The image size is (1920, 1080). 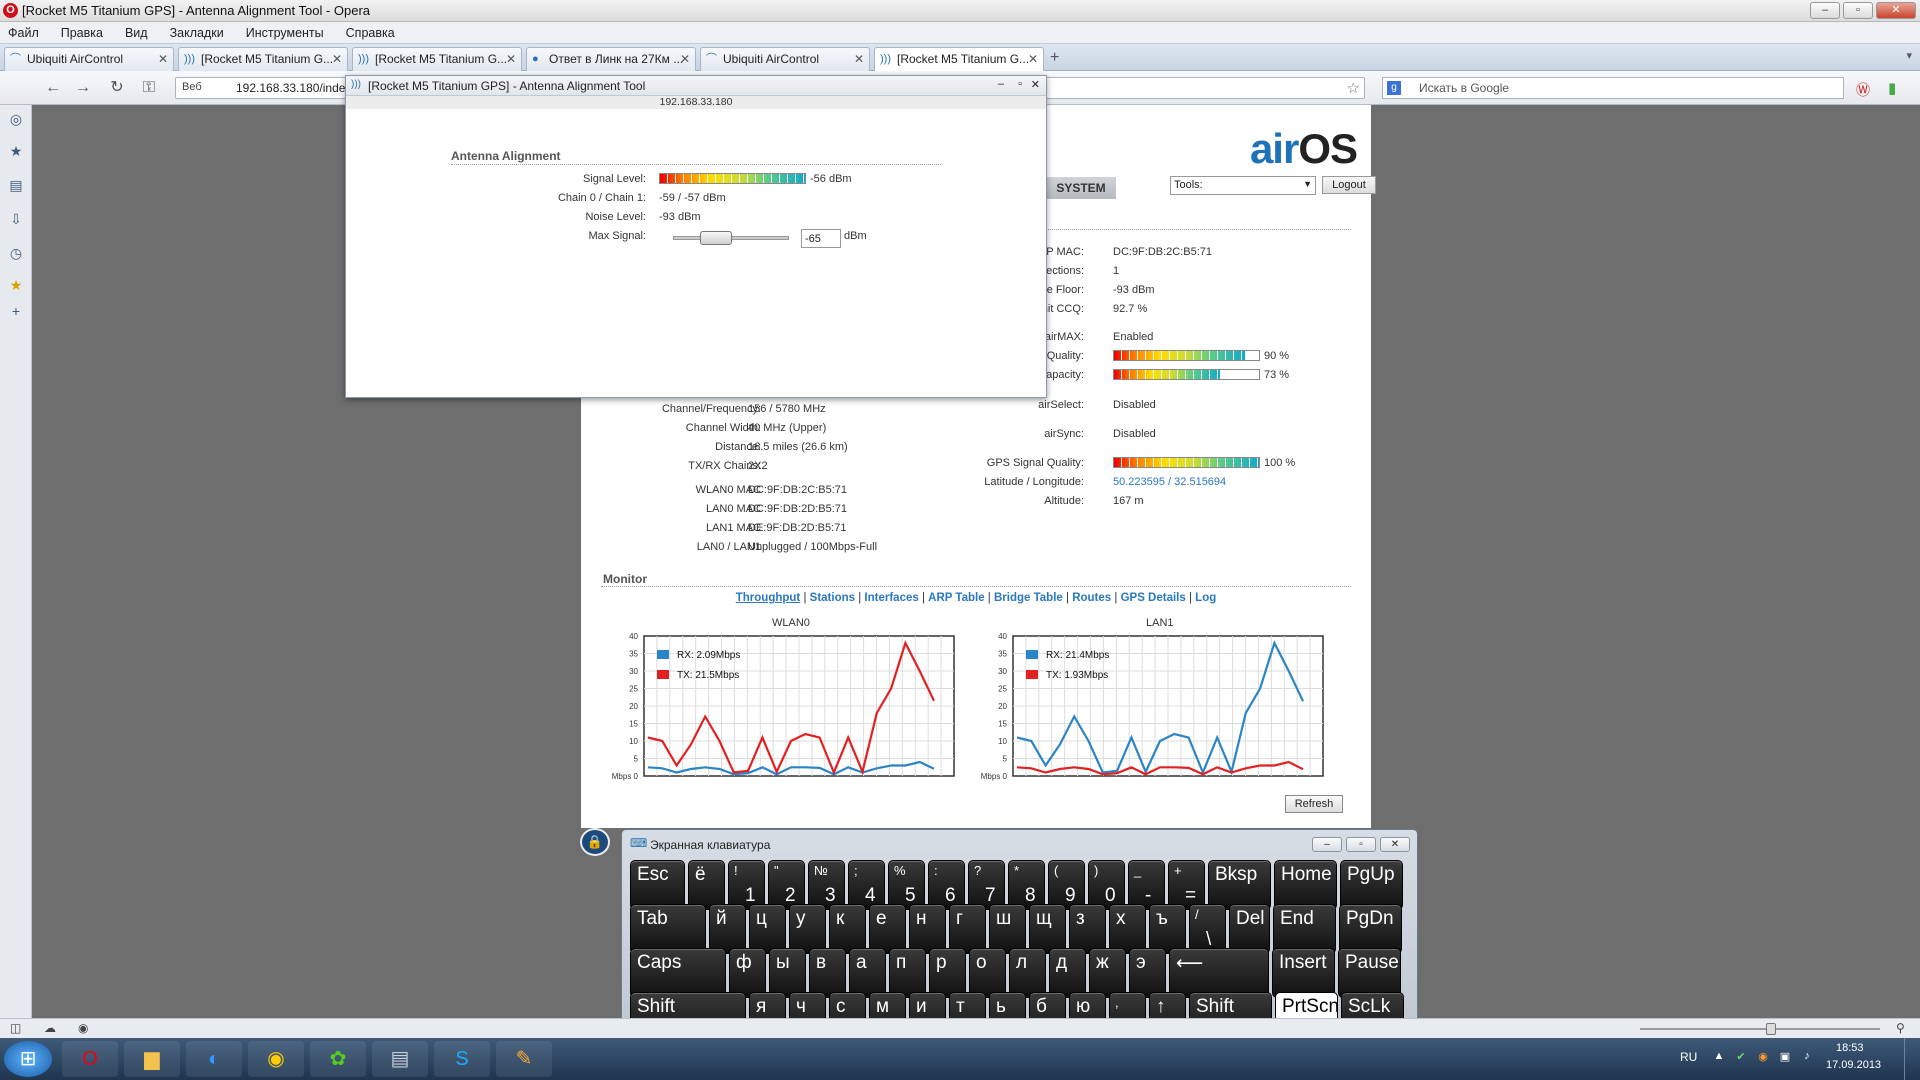 I want to click on key-2-11: э, so click(x=1147, y=973).